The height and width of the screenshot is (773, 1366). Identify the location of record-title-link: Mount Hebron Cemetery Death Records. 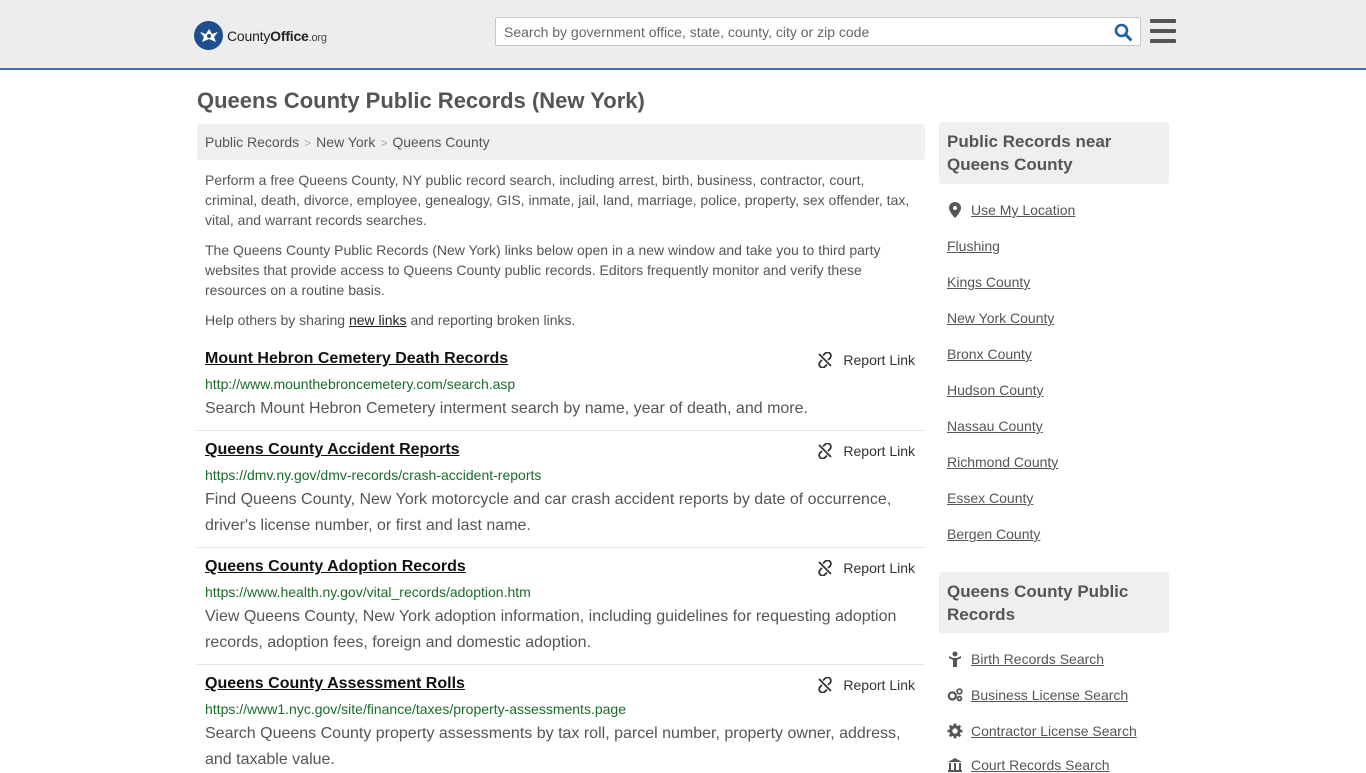
(356, 359).